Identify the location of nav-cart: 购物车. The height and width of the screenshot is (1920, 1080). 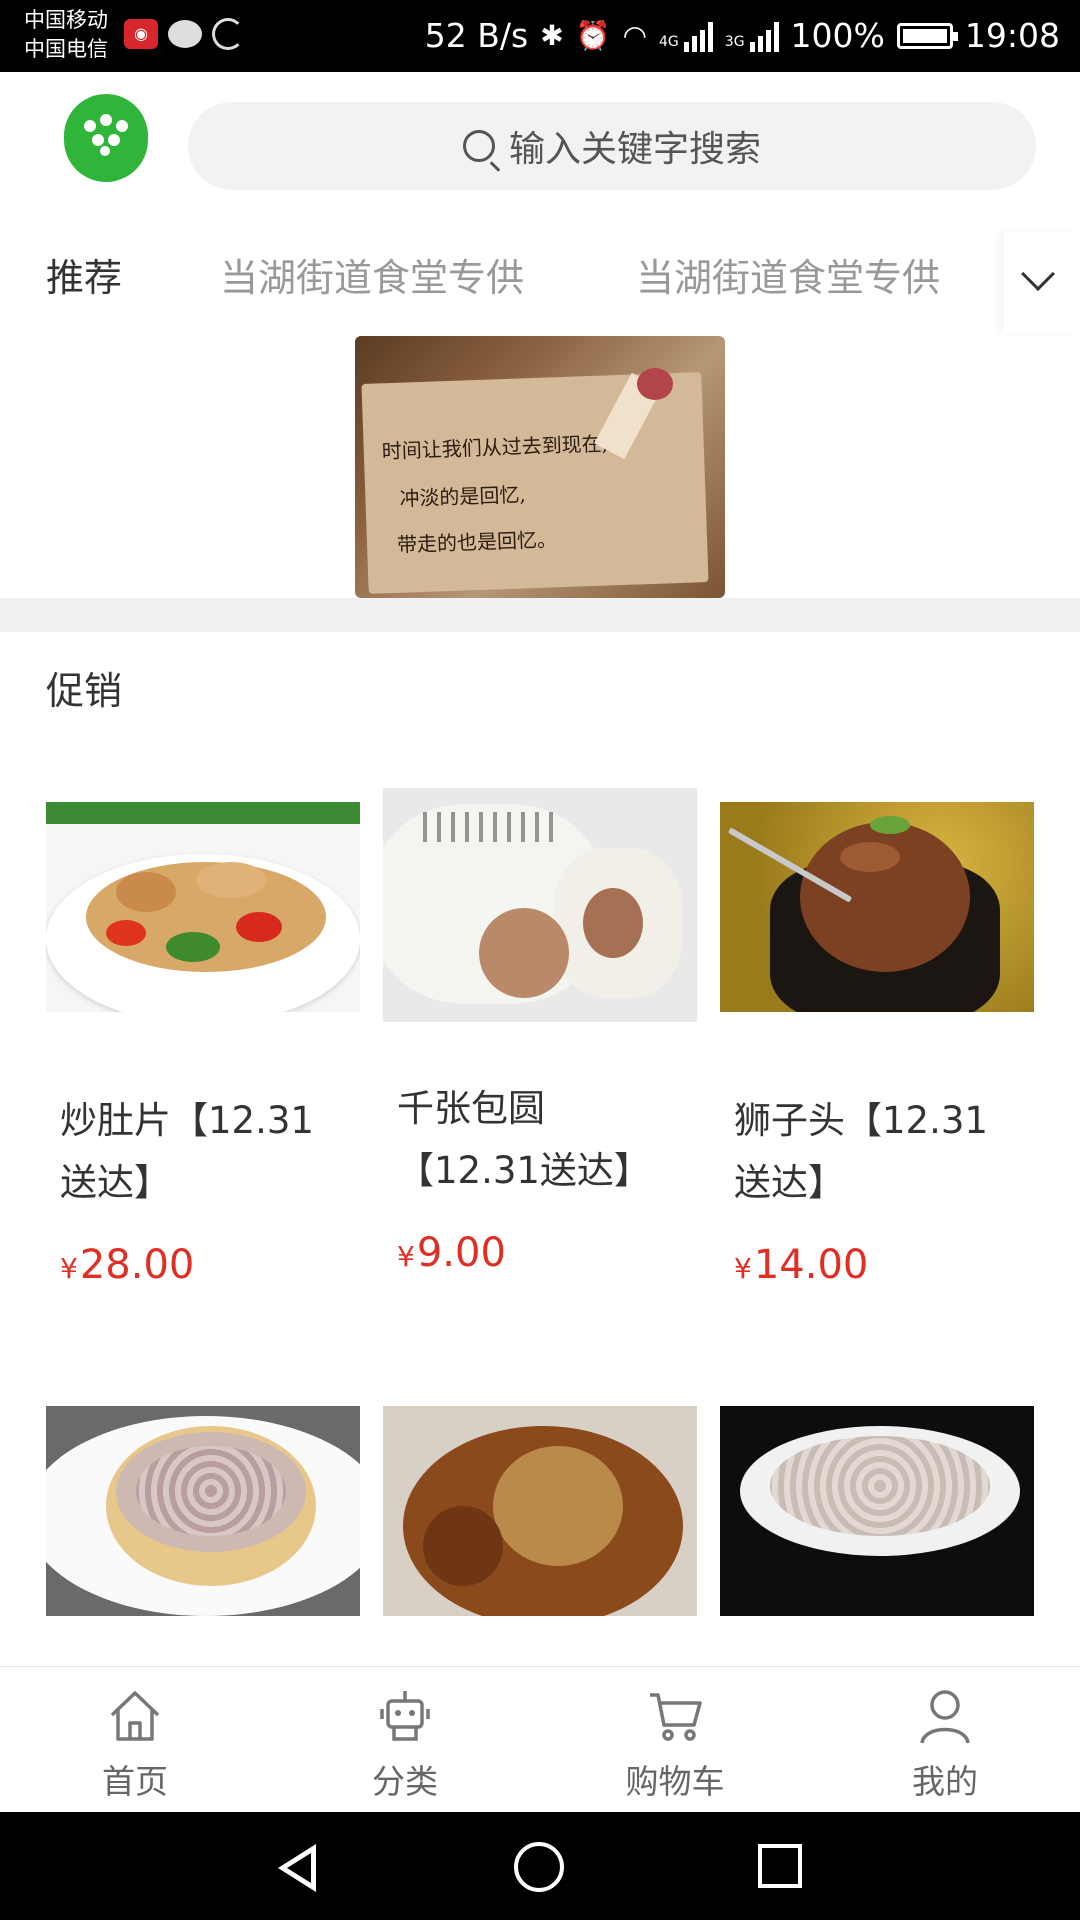
(675, 1740).